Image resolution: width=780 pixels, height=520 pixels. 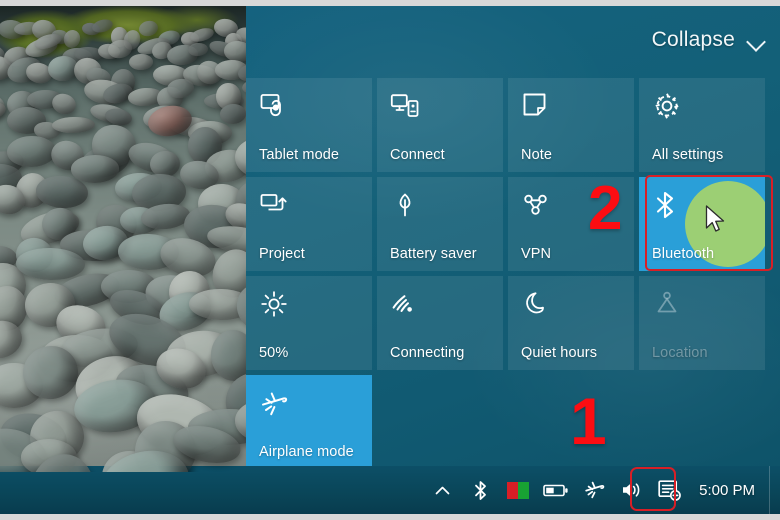 What do you see at coordinates (536, 304) in the screenshot?
I see `moon-icon` at bounding box center [536, 304].